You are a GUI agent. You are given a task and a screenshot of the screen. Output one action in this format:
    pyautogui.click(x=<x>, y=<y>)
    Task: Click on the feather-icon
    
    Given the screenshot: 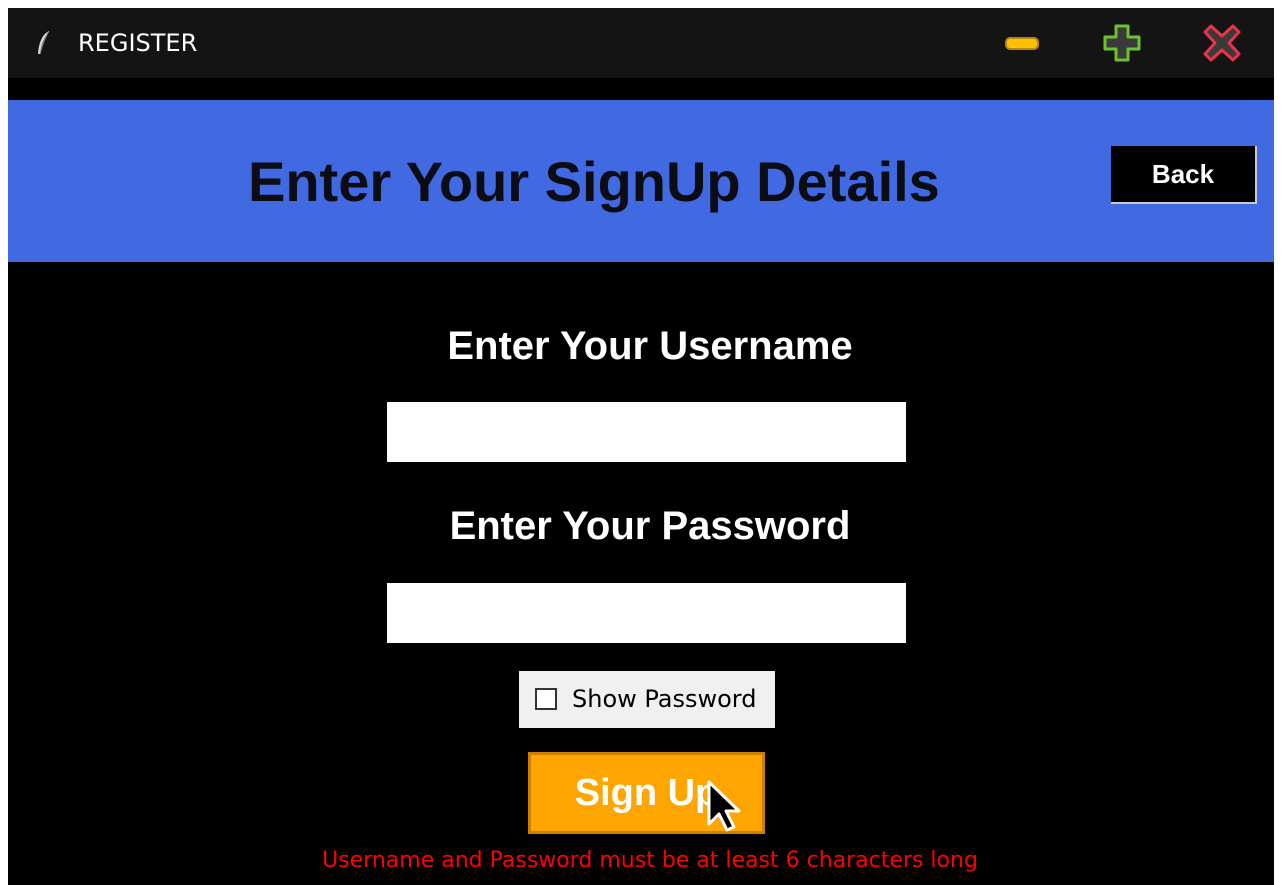 What is the action you would take?
    pyautogui.click(x=44, y=43)
    